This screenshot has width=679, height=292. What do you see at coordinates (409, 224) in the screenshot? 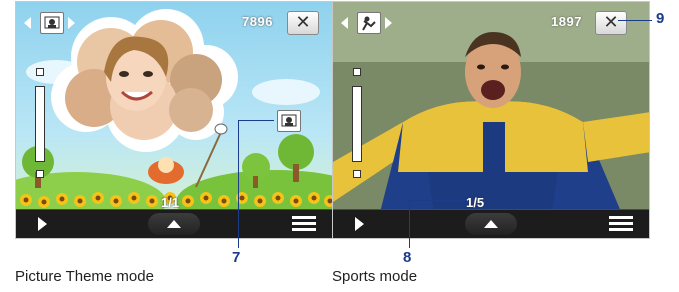
I see `callout-line-8-vertical` at bounding box center [409, 224].